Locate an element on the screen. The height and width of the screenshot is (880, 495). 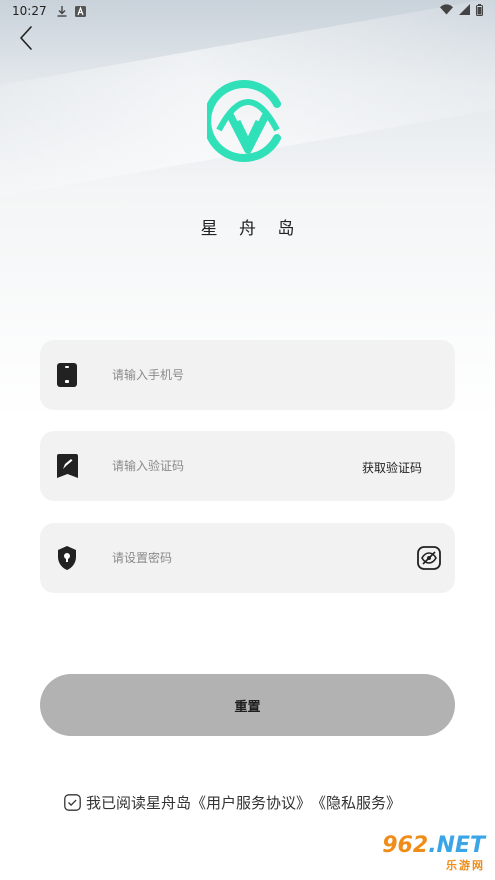
password-field is located at coordinates (247, 558).